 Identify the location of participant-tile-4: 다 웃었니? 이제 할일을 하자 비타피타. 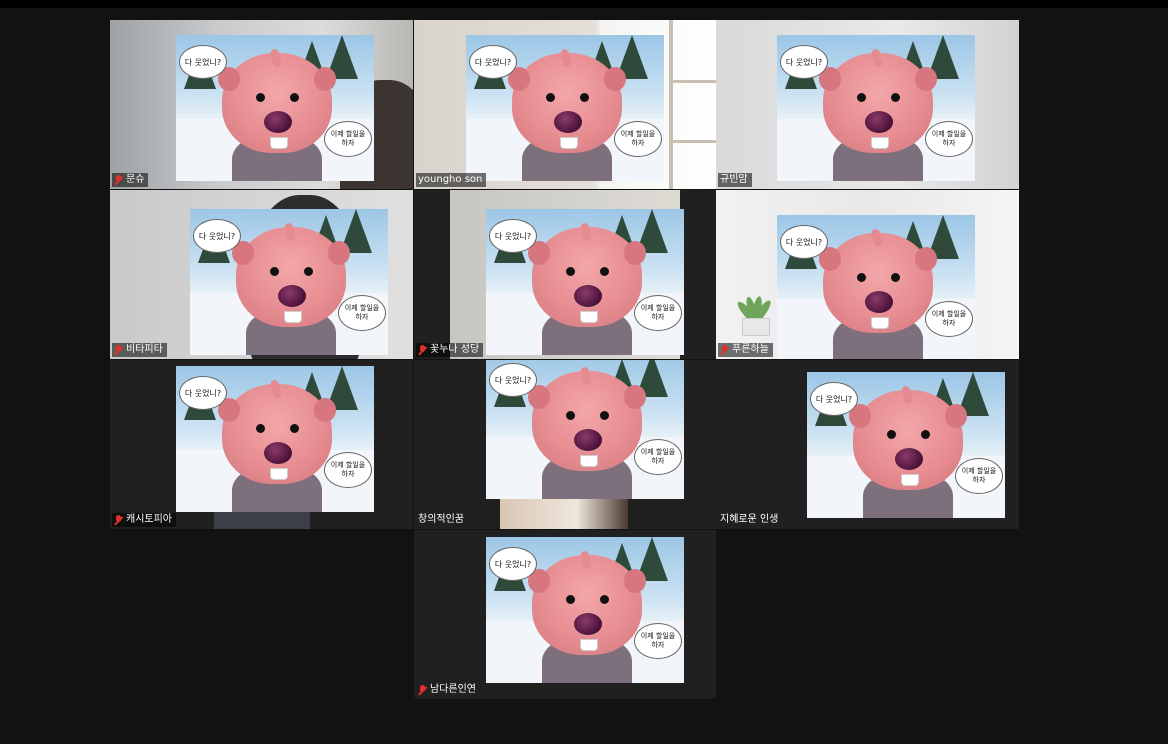
(261, 274).